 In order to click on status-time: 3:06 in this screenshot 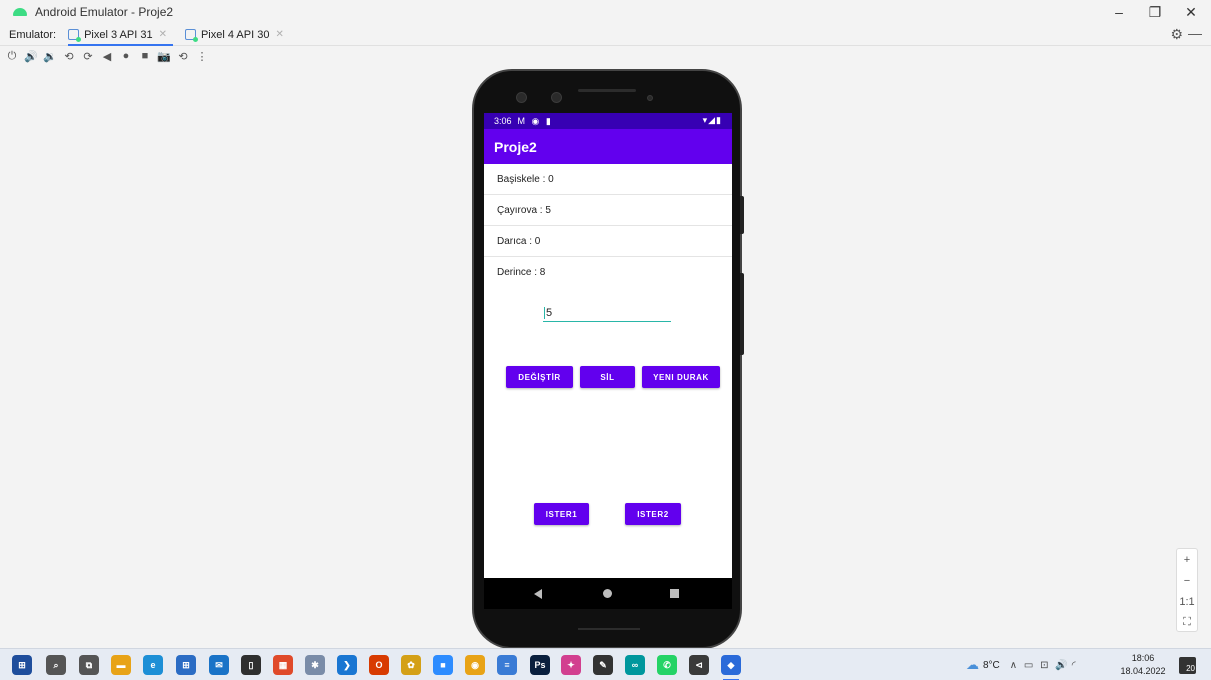, I will do `click(503, 121)`.